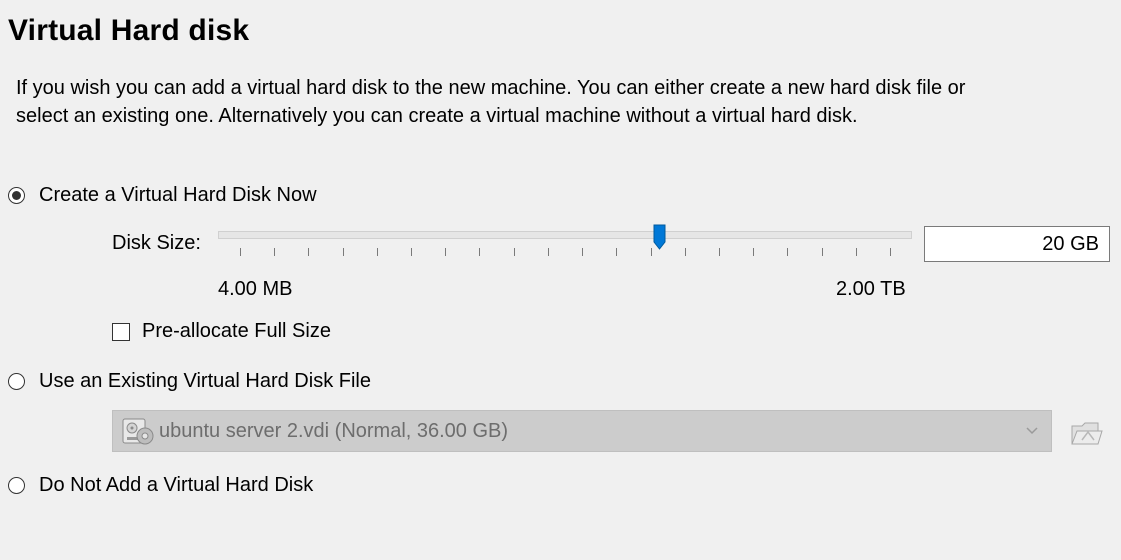  What do you see at coordinates (138, 431) in the screenshot?
I see `hard-disk-icon` at bounding box center [138, 431].